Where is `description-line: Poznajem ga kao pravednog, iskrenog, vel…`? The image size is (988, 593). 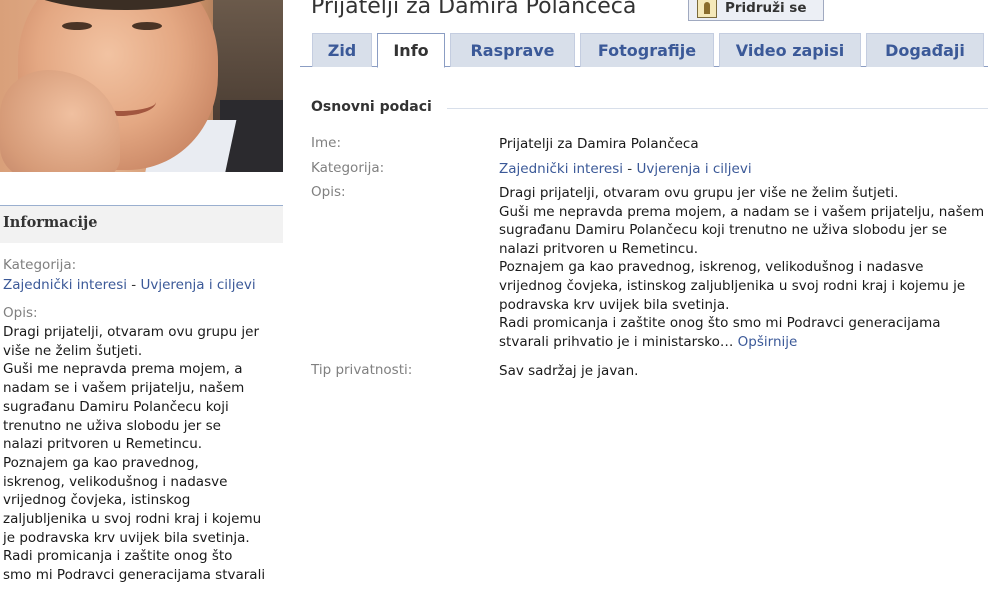
description-line: Poznajem ga kao pravednog, iskrenog, vel… is located at coordinates (711, 267).